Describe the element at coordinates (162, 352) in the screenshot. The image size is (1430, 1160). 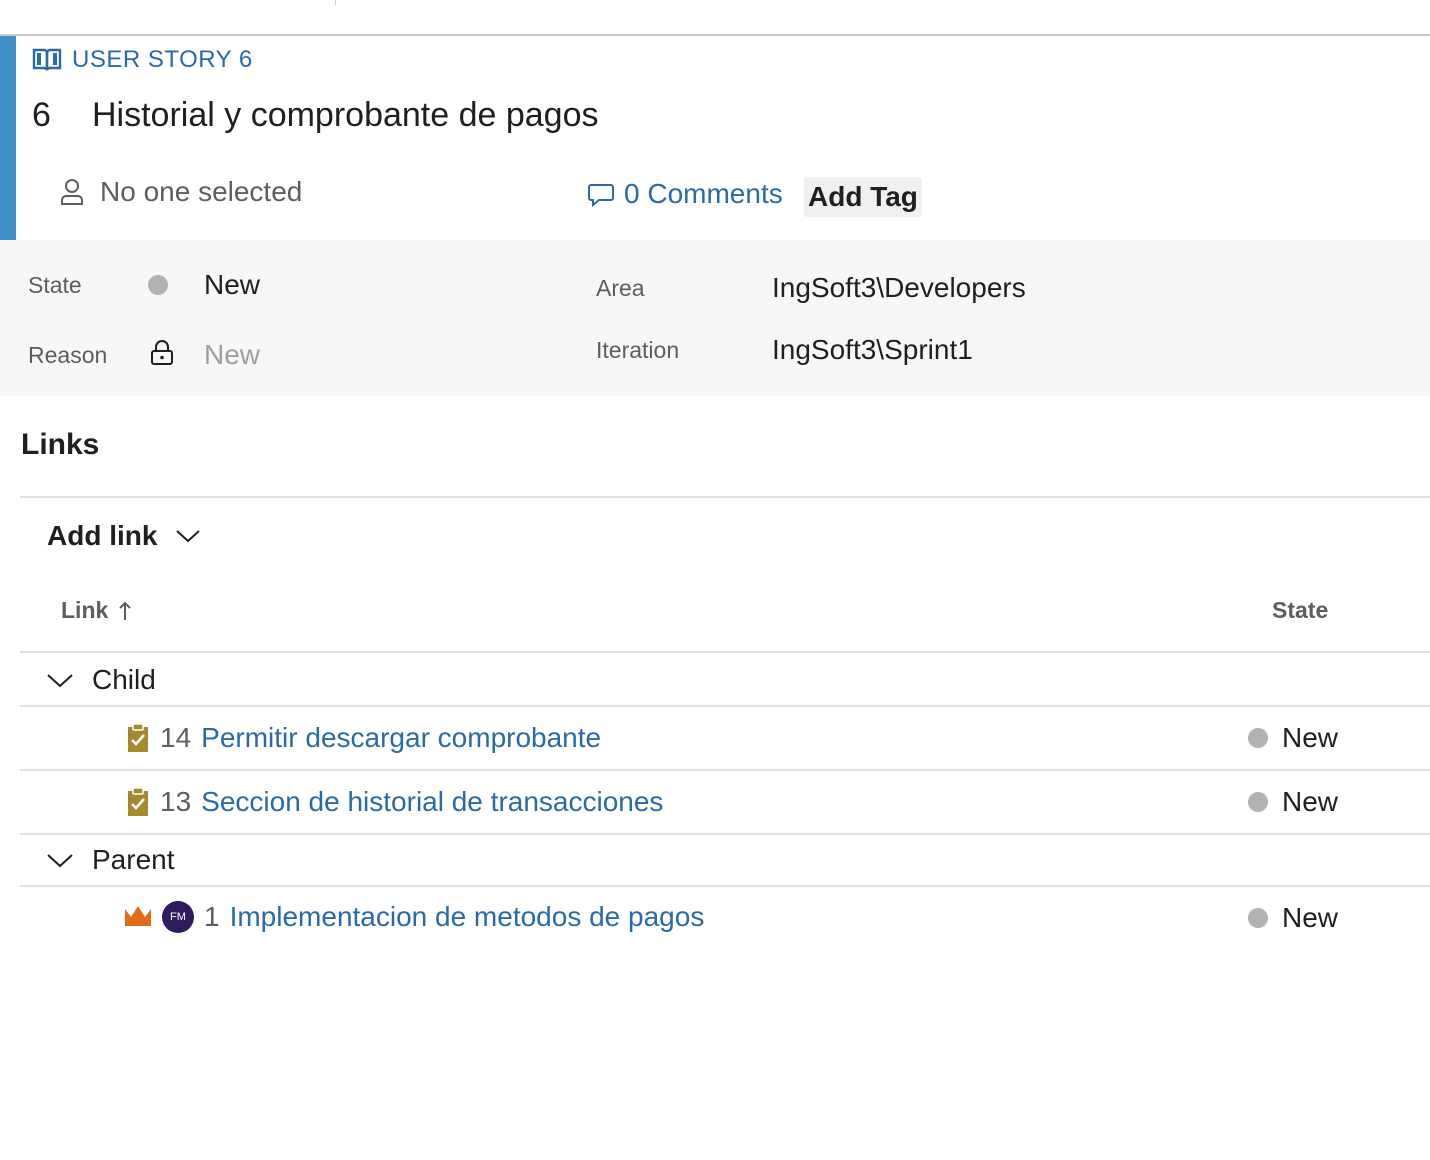
I see `lock-icon` at that location.